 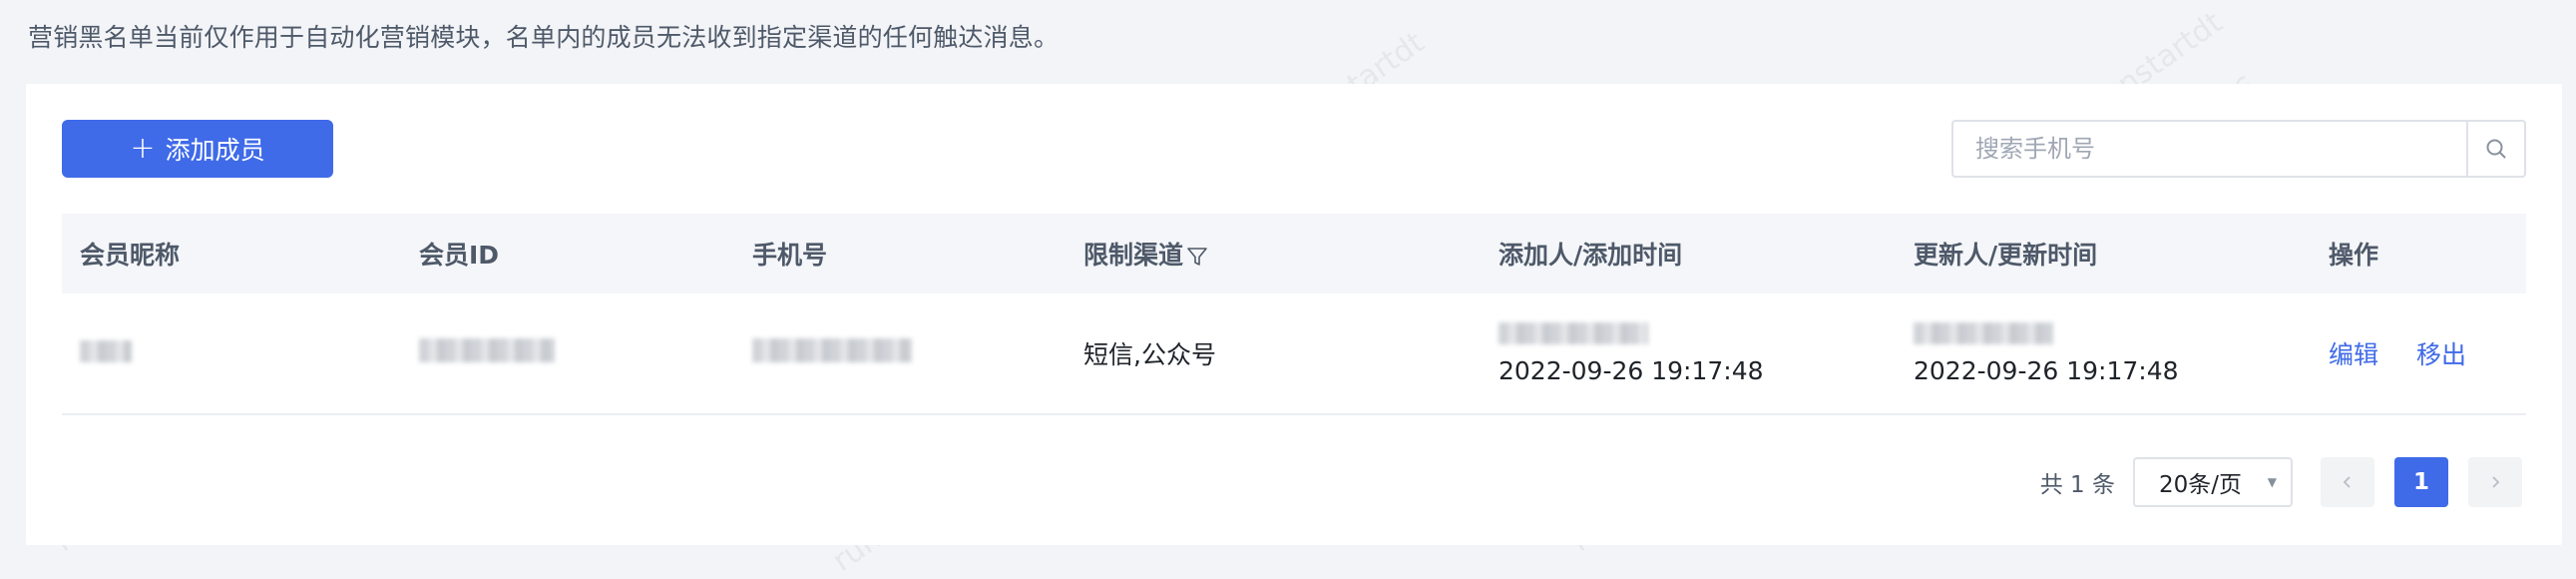 I want to click on pagination: 共 1 条 20条/页 ▼ 1, so click(x=2281, y=482).